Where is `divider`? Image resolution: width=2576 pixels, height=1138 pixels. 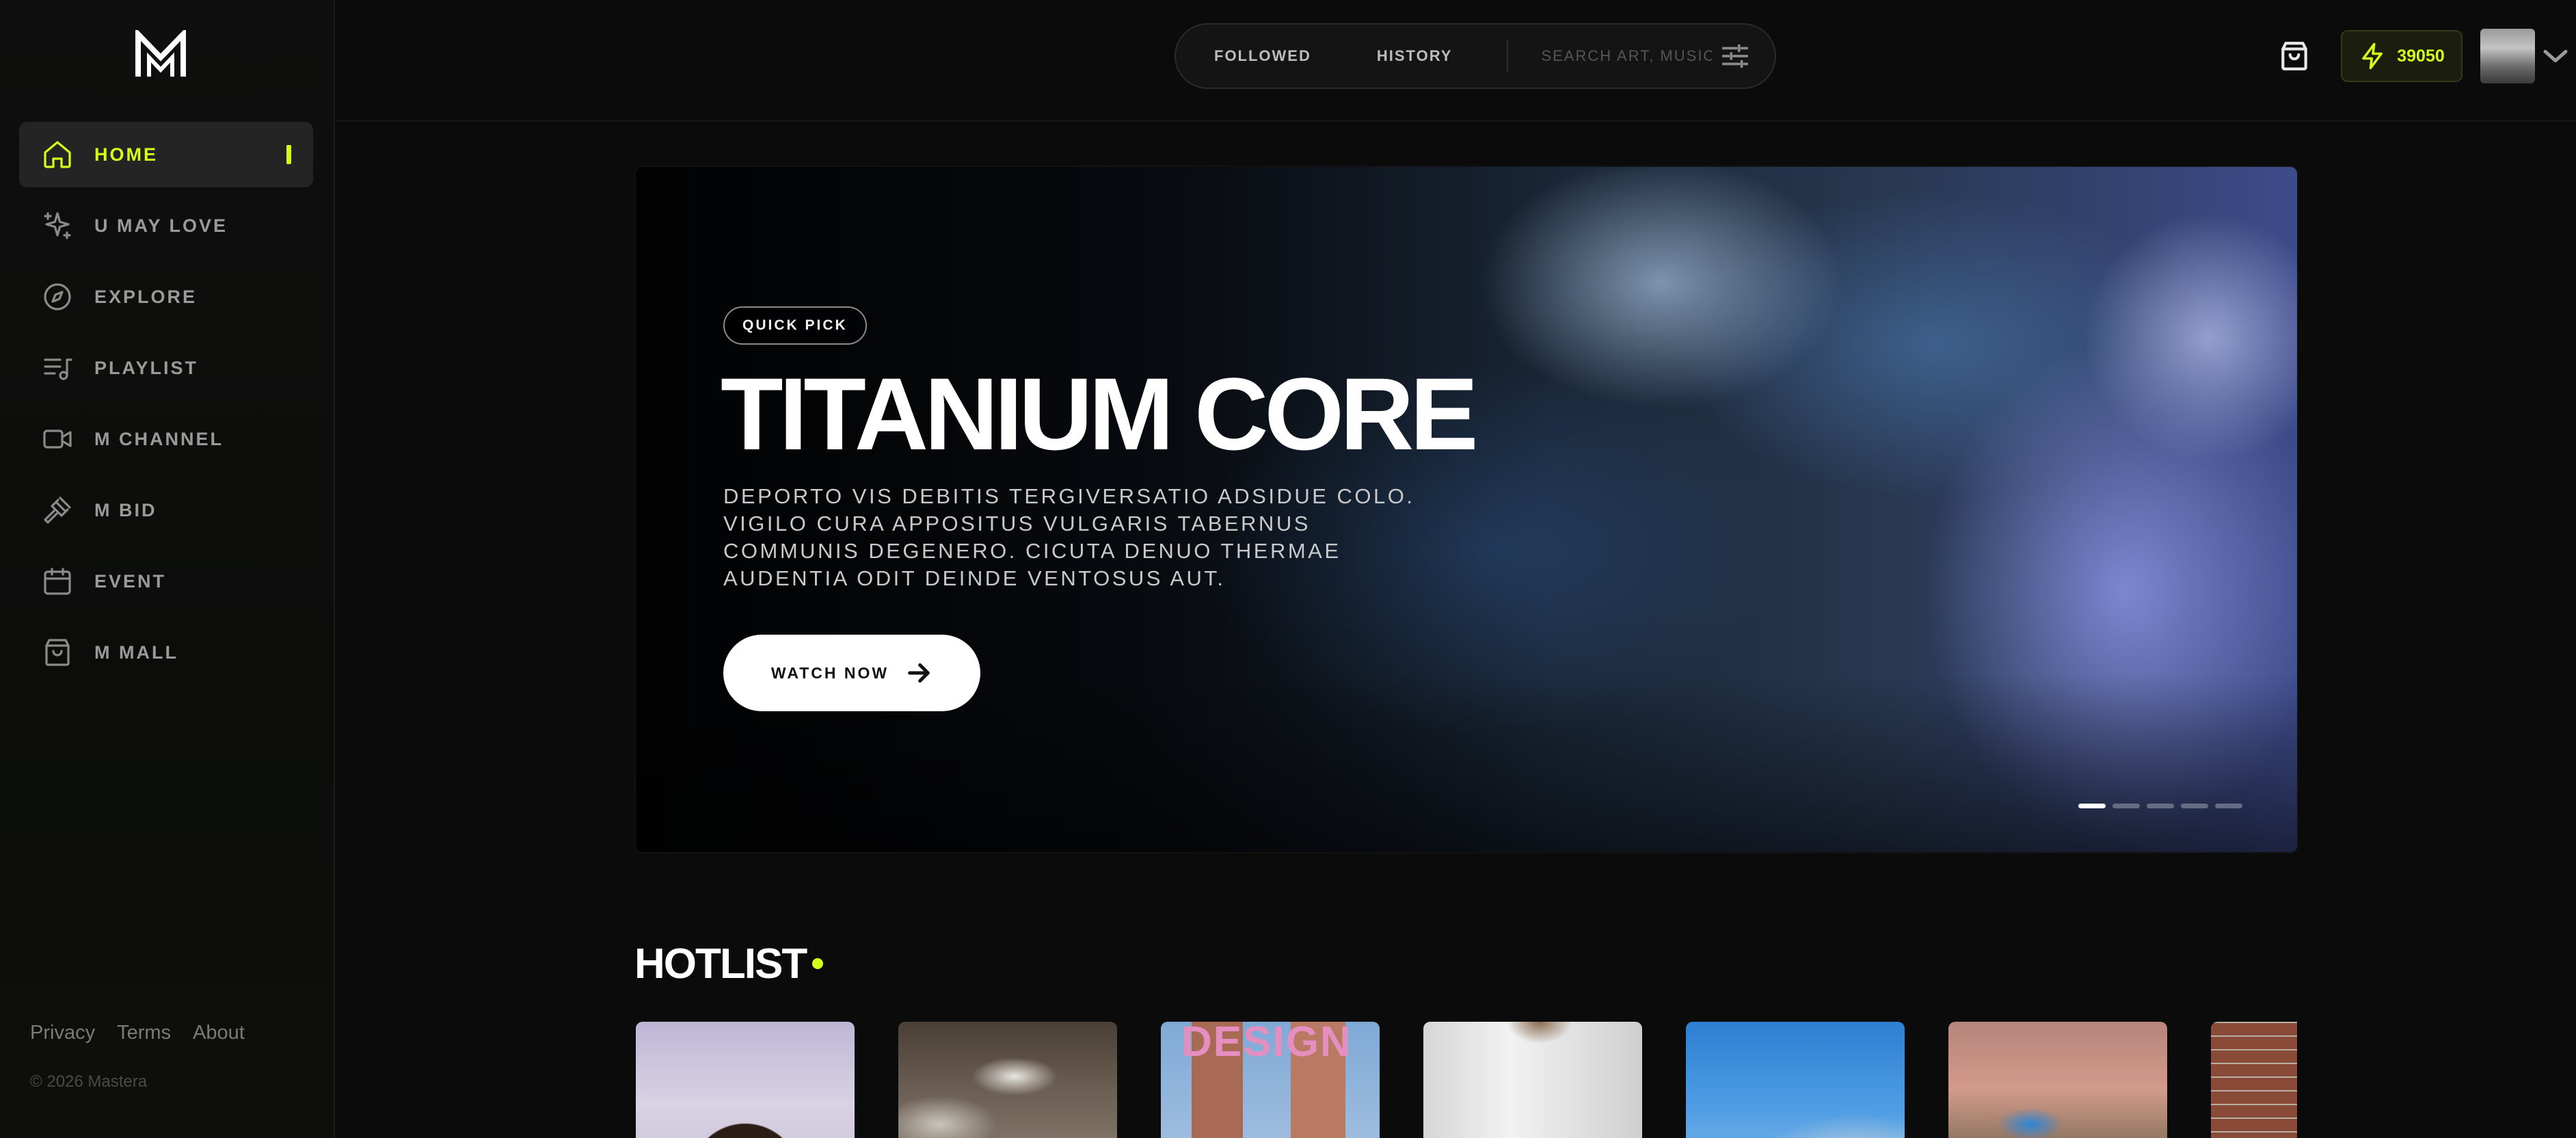
divider is located at coordinates (1508, 56).